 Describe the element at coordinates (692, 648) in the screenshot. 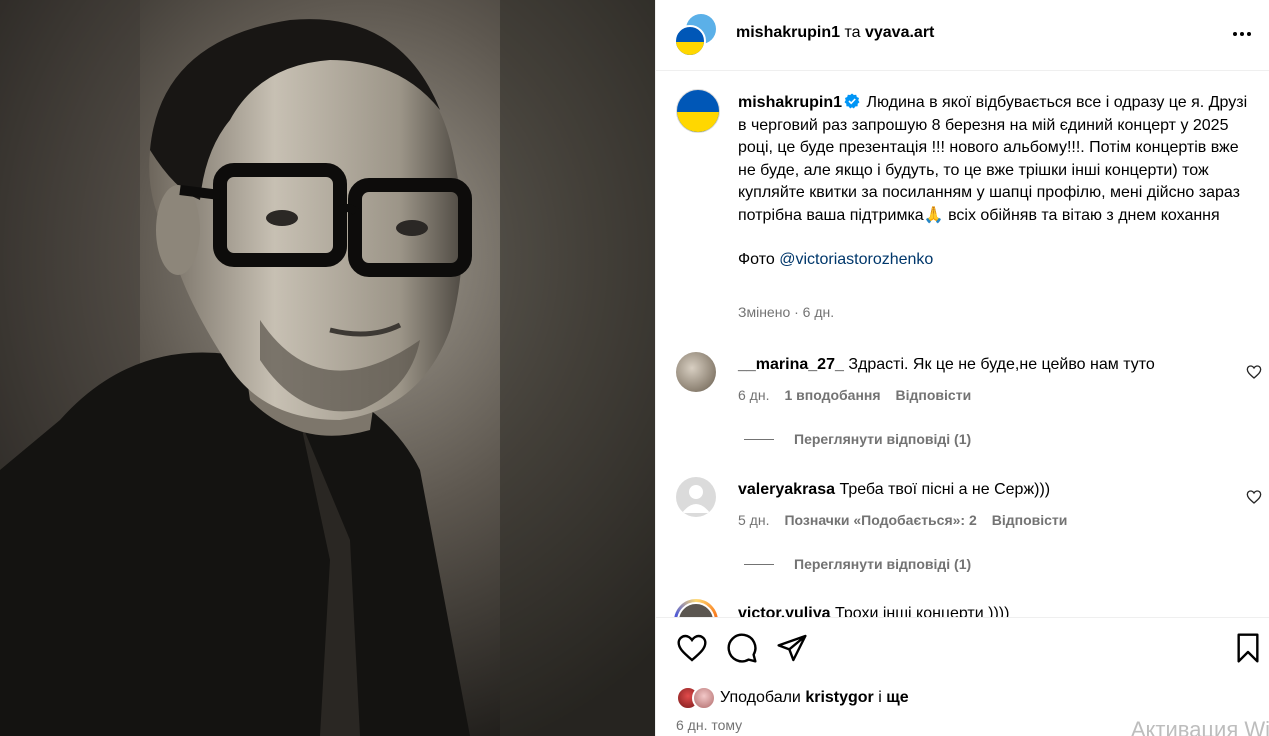

I see `heart-icon` at that location.